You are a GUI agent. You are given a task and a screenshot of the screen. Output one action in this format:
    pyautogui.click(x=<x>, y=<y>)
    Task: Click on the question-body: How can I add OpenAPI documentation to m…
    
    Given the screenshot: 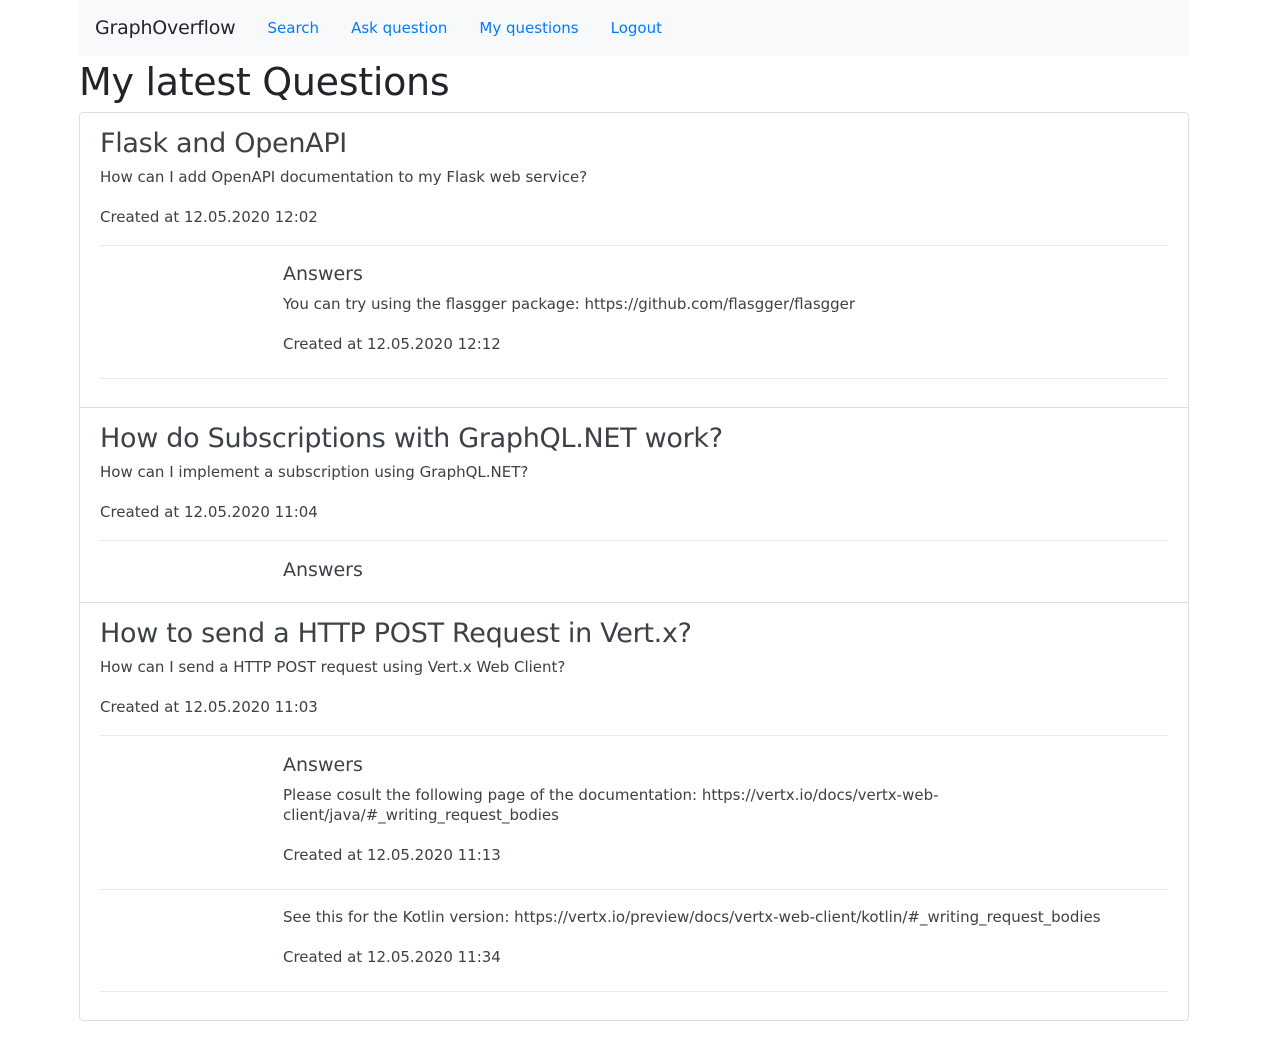 What is the action you would take?
    pyautogui.click(x=344, y=177)
    